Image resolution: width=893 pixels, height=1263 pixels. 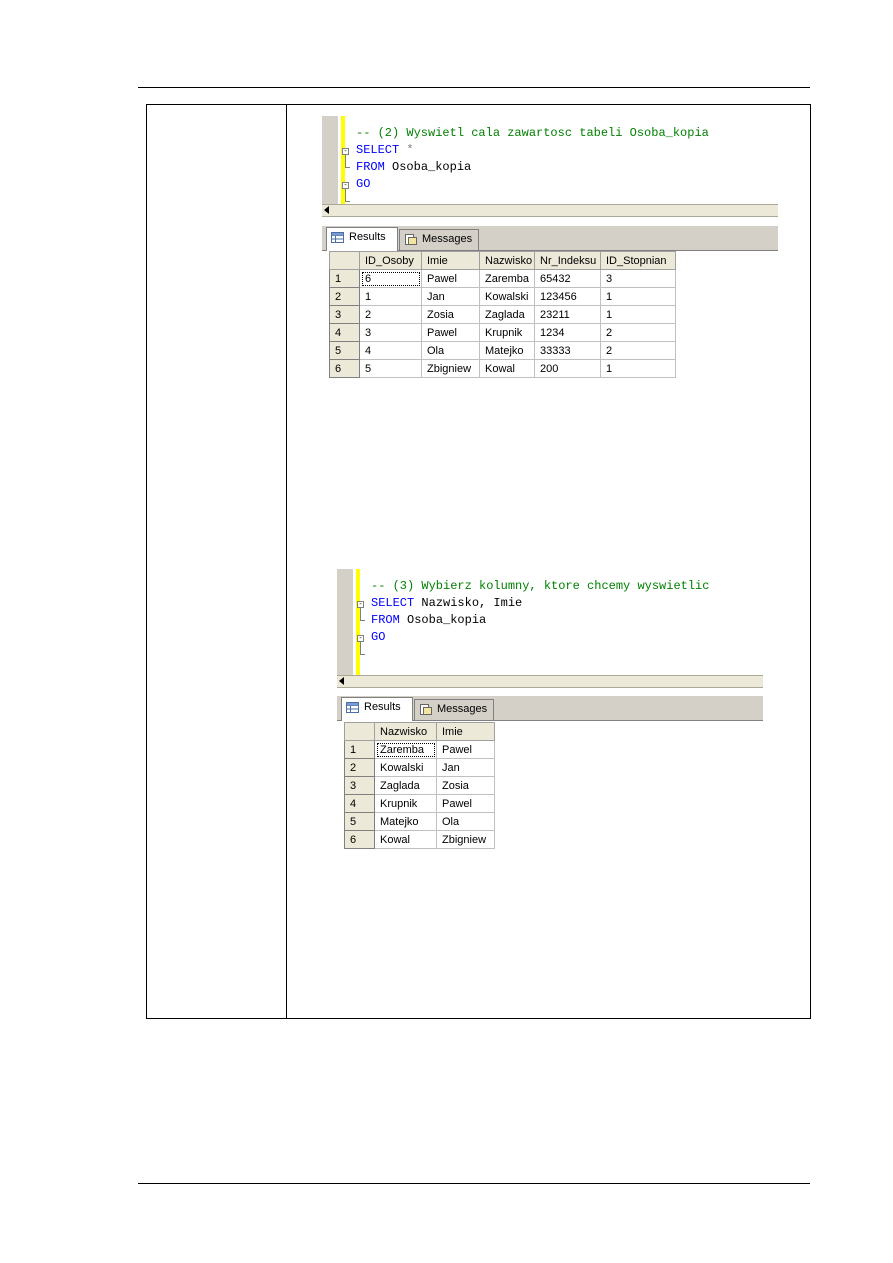 I want to click on grid-icon, so click(x=352, y=707).